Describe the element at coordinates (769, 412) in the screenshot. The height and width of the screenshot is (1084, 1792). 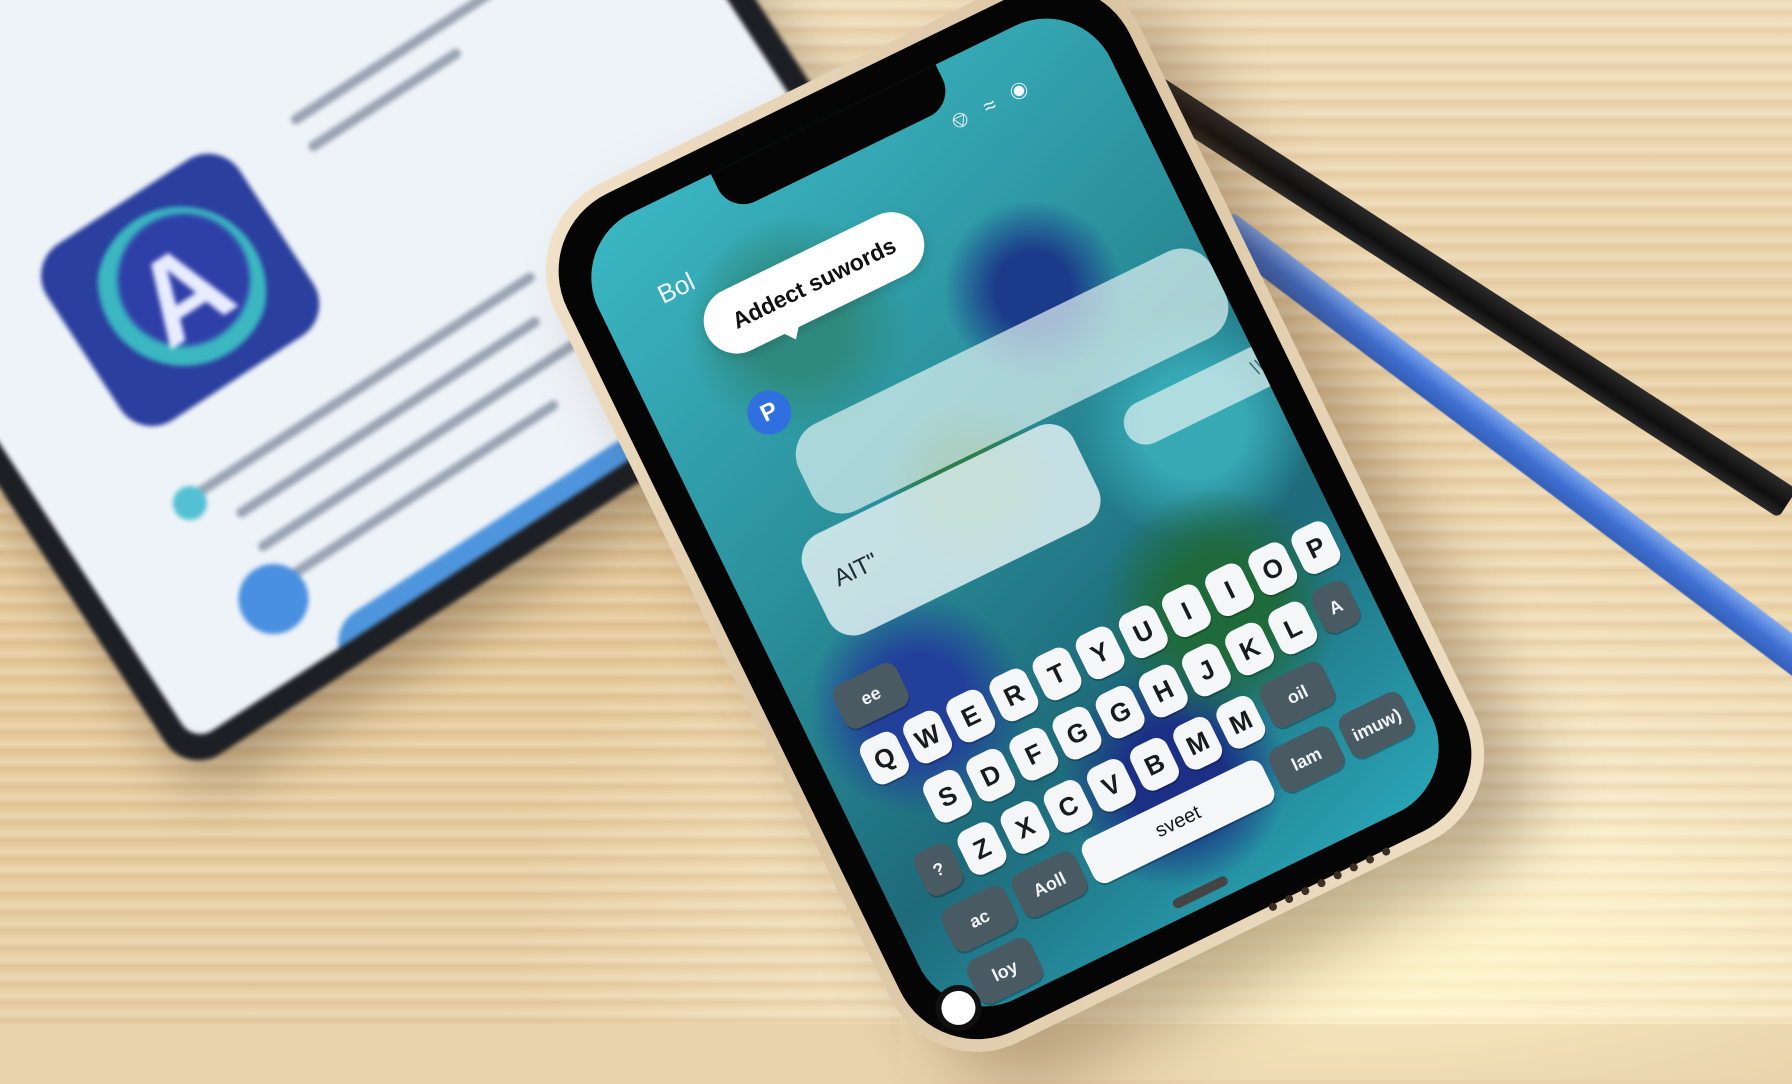
I see `app-badge: P` at that location.